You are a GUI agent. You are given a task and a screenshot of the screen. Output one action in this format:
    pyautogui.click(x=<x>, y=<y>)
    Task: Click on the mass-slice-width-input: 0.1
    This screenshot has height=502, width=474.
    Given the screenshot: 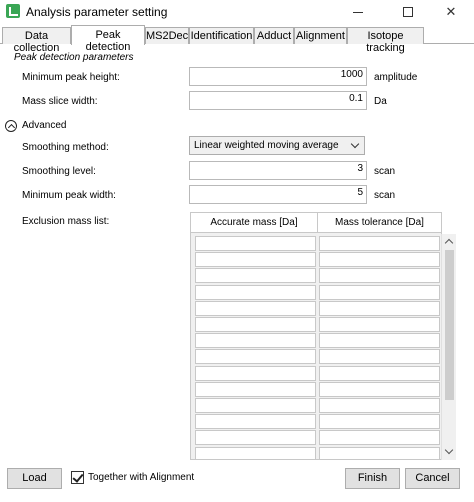 What is the action you would take?
    pyautogui.click(x=278, y=100)
    